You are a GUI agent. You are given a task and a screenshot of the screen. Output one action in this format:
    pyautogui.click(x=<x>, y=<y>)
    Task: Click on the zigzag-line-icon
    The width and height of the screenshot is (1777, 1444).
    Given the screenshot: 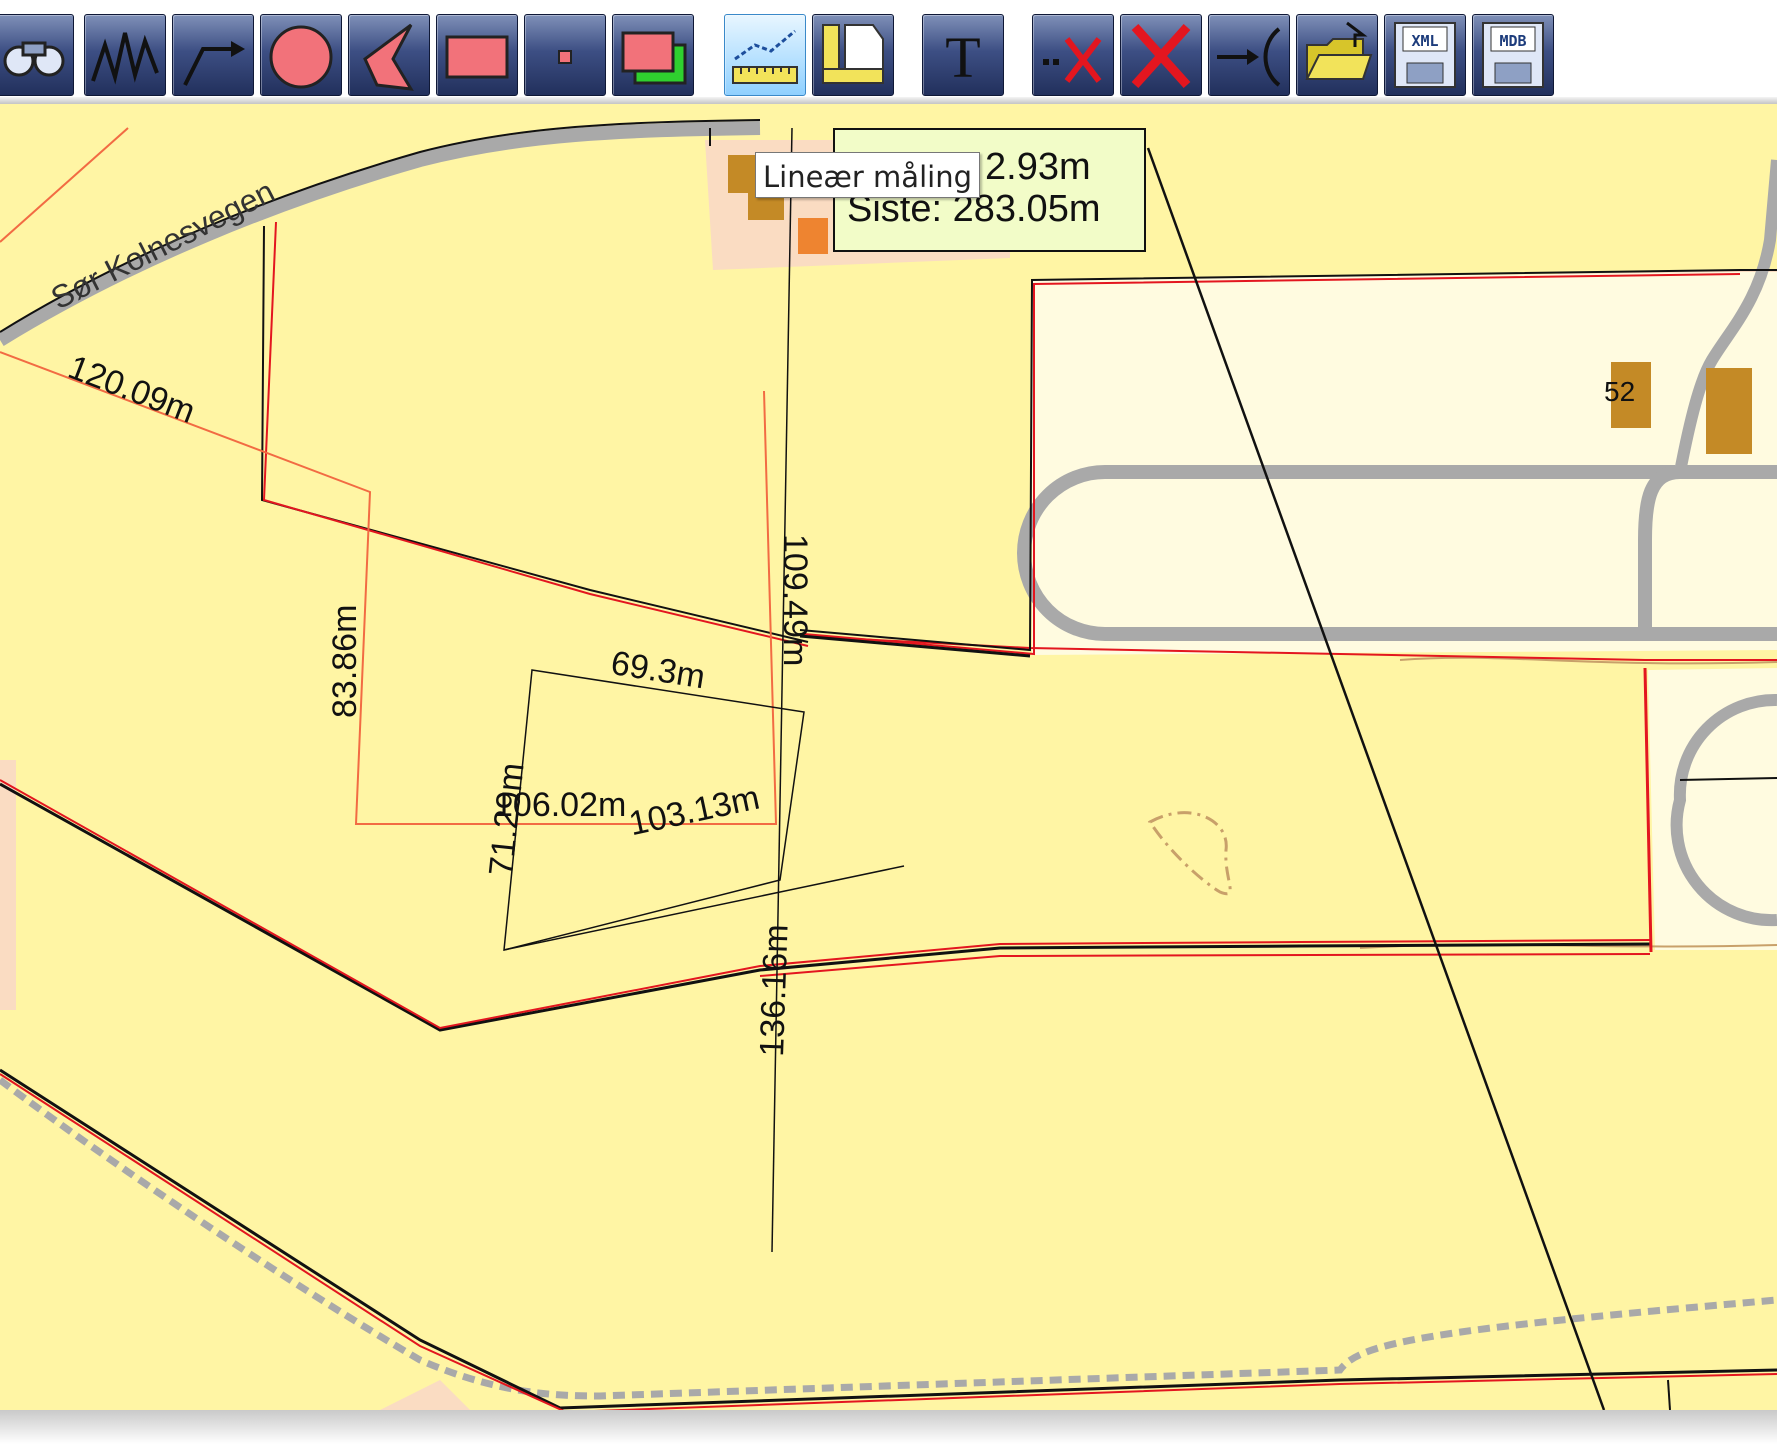 What is the action you would take?
    pyautogui.click(x=125, y=58)
    